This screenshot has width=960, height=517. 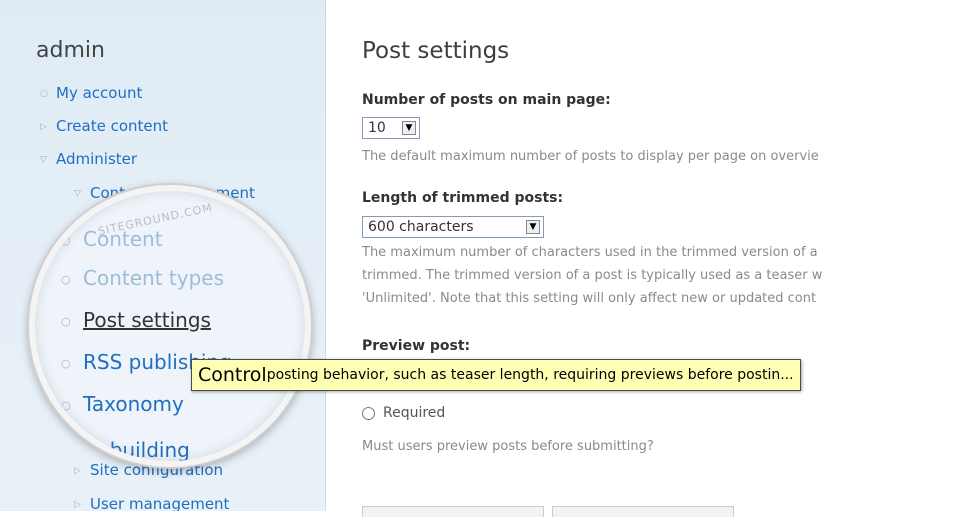 I want to click on sidebar-item-my-account: ○ My account, so click(x=91, y=93).